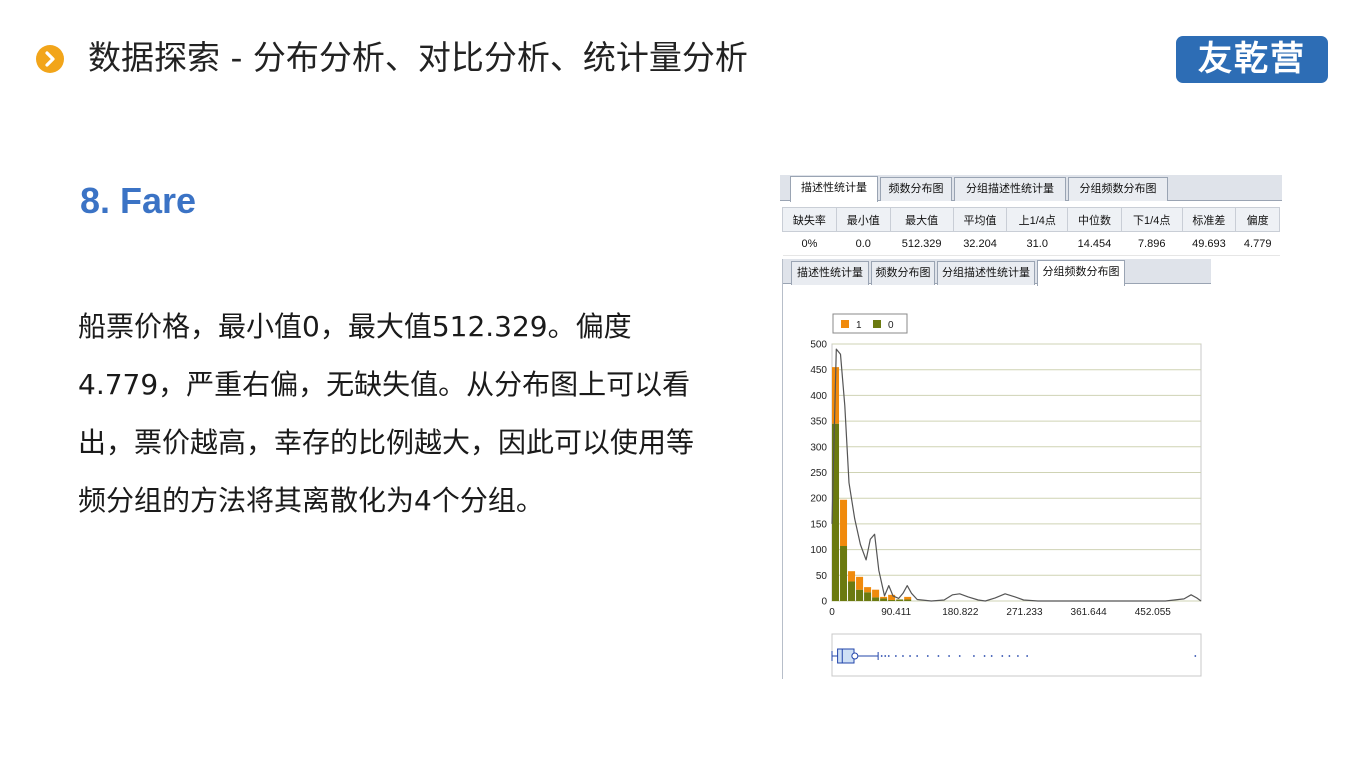  I want to click on x-tick-label: 361.644, so click(1089, 612).